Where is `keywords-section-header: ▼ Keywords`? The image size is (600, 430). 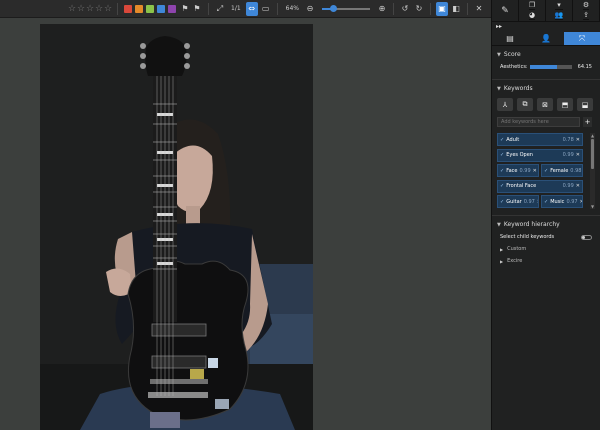
keywords-section-header: ▼ Keywords is located at coordinates (546, 87).